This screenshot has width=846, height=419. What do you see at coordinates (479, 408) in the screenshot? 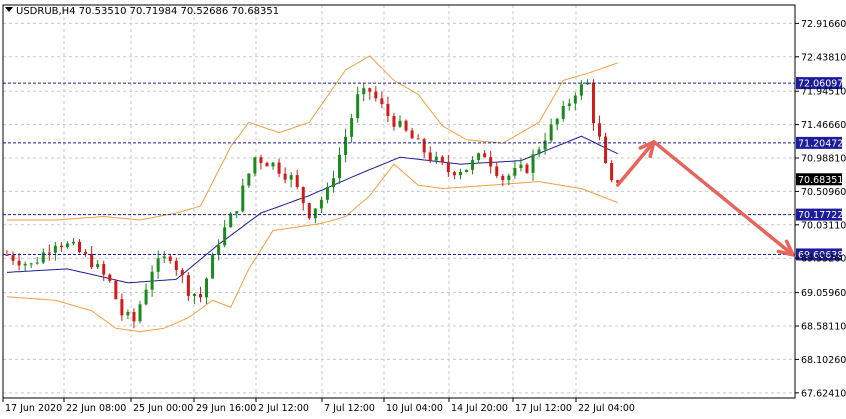
I see `x-tick-label: 14 Jul 20:00` at bounding box center [479, 408].